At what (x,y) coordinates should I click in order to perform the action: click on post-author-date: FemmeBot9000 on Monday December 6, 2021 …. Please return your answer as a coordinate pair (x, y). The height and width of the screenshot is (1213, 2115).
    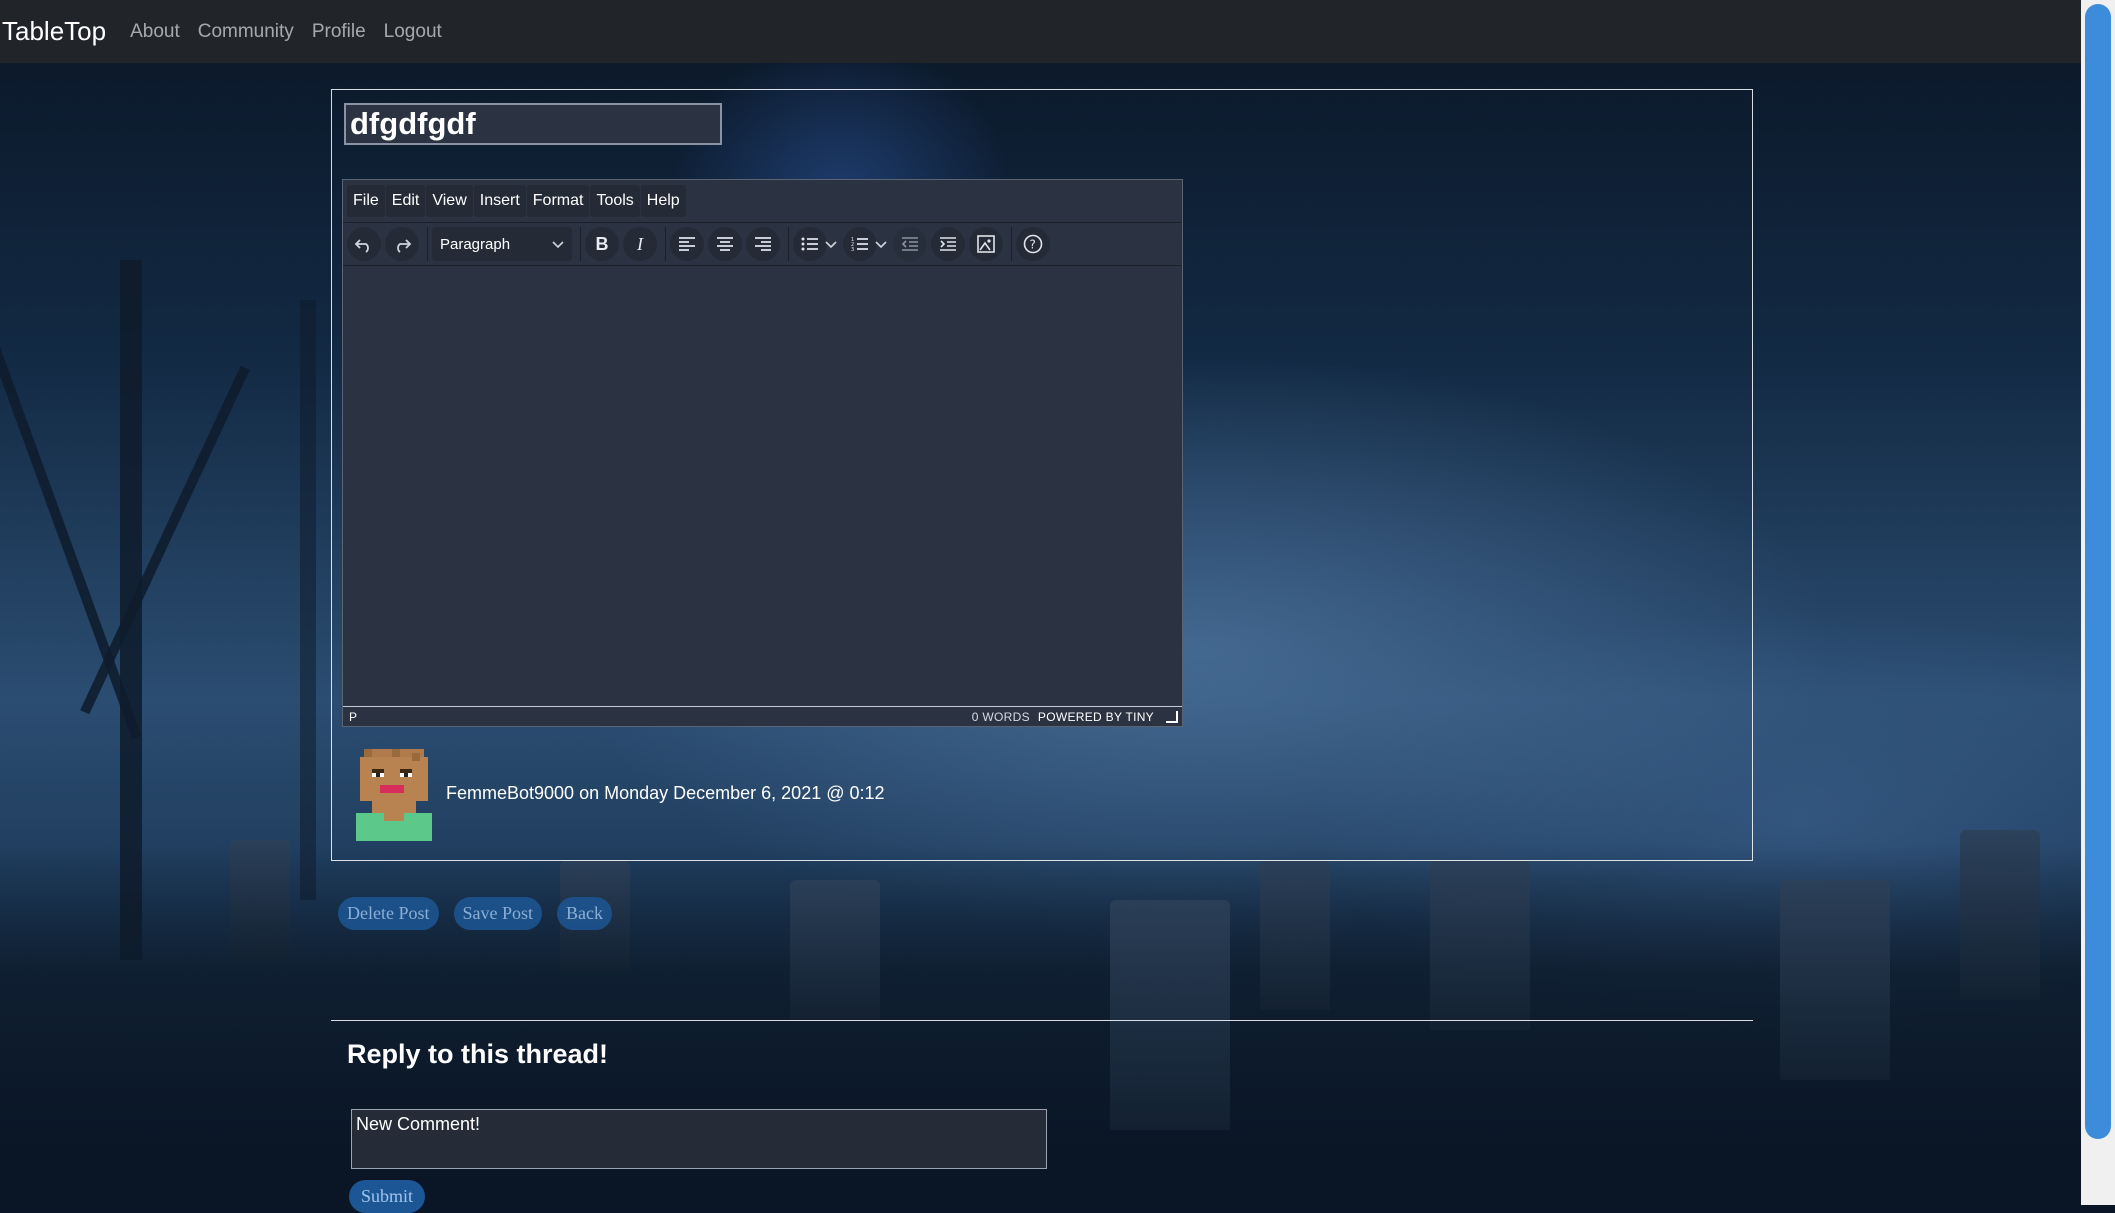
    Looking at the image, I should click on (665, 792).